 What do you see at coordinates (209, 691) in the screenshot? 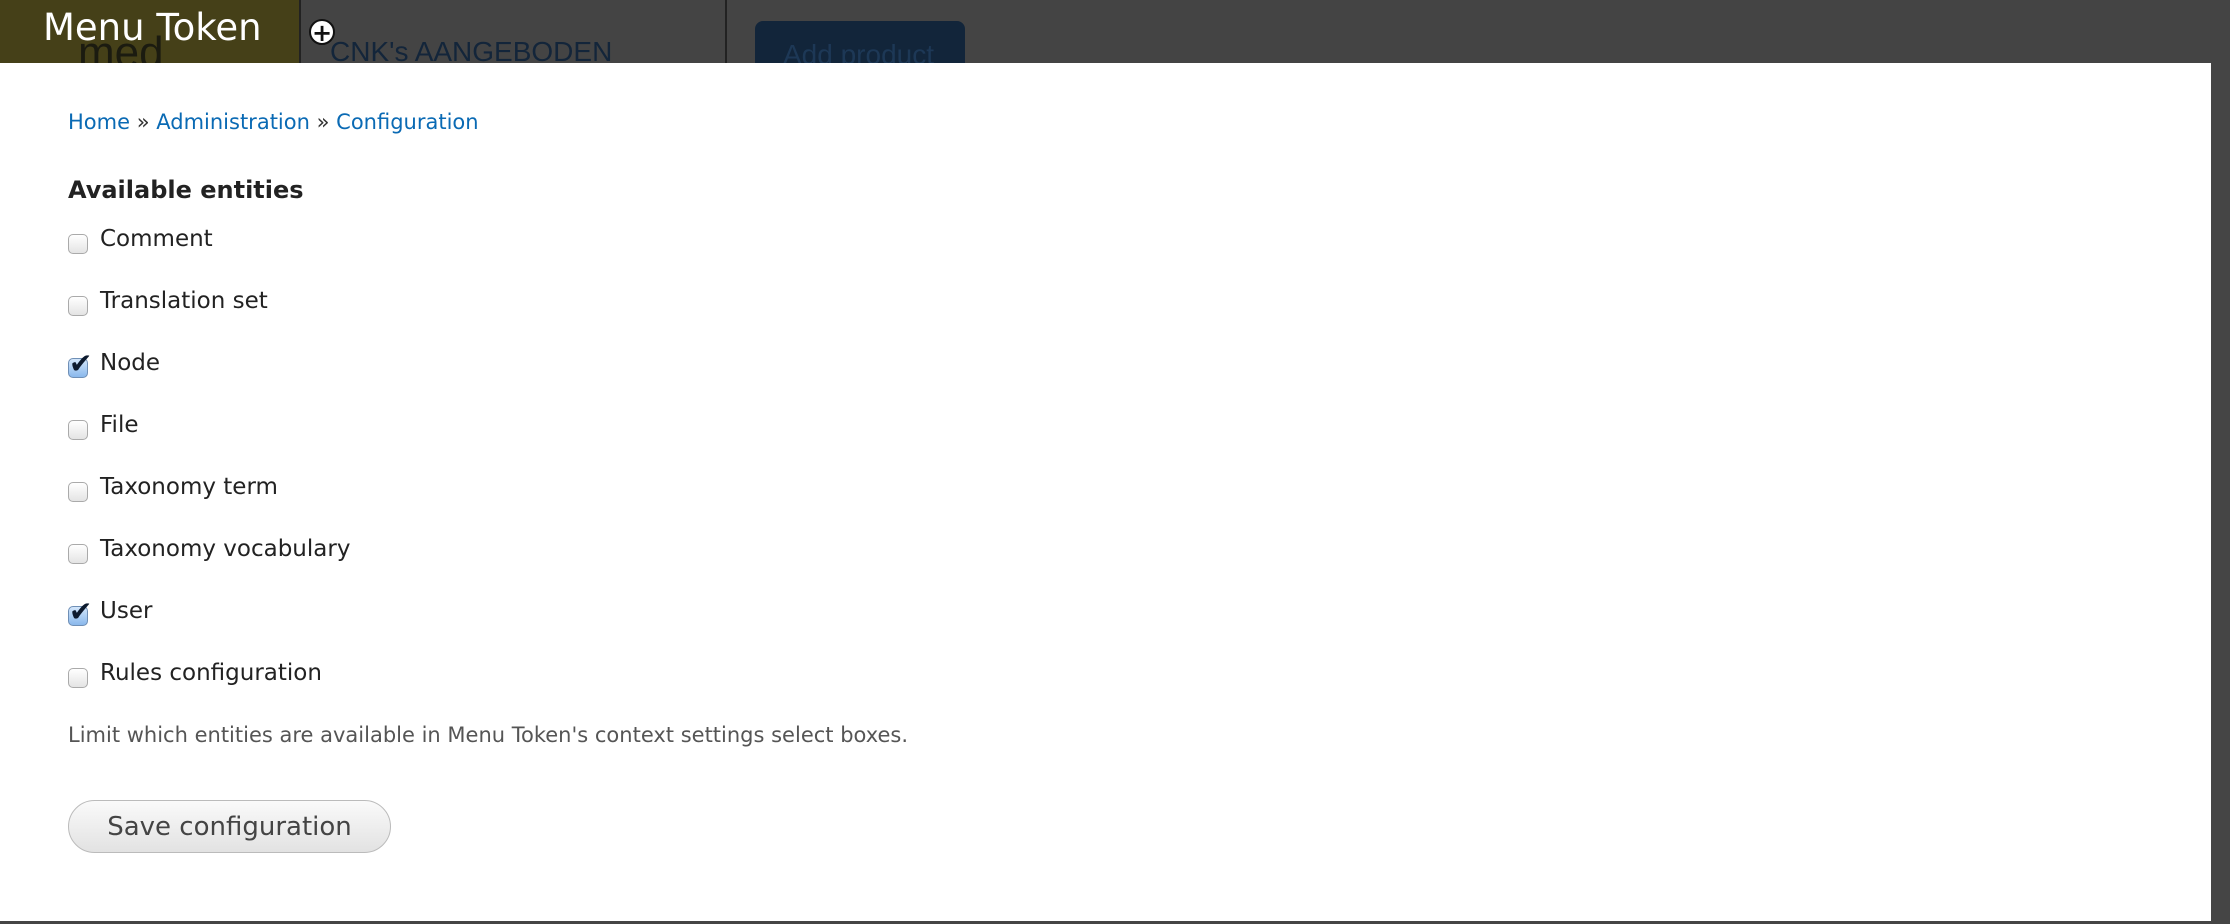
I see `entity-option: Rules configuration` at bounding box center [209, 691].